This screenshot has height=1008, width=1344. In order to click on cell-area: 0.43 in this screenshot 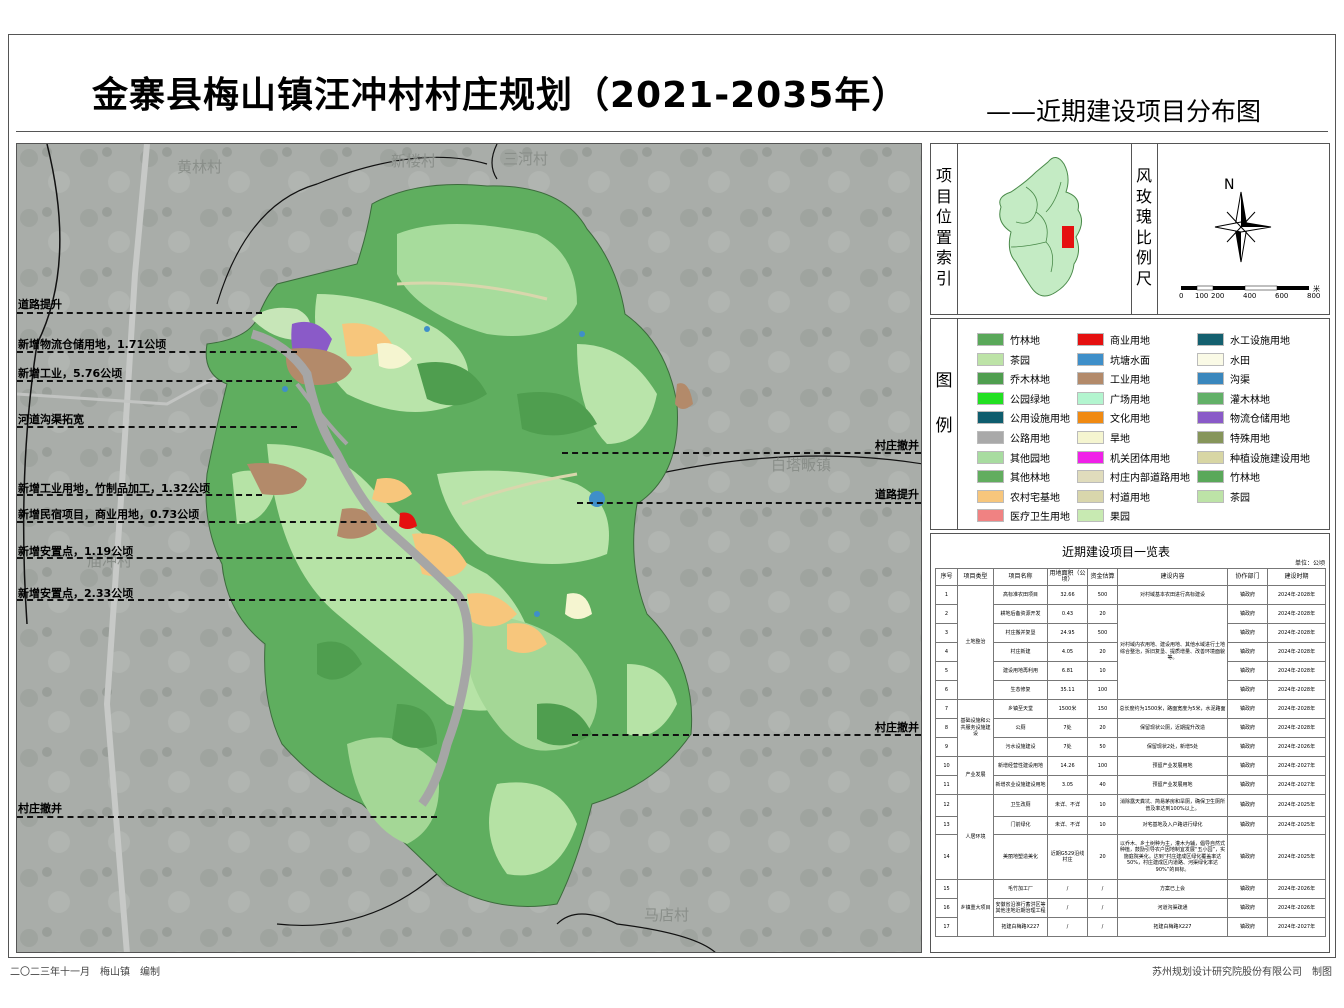, I will do `click(1067, 614)`.